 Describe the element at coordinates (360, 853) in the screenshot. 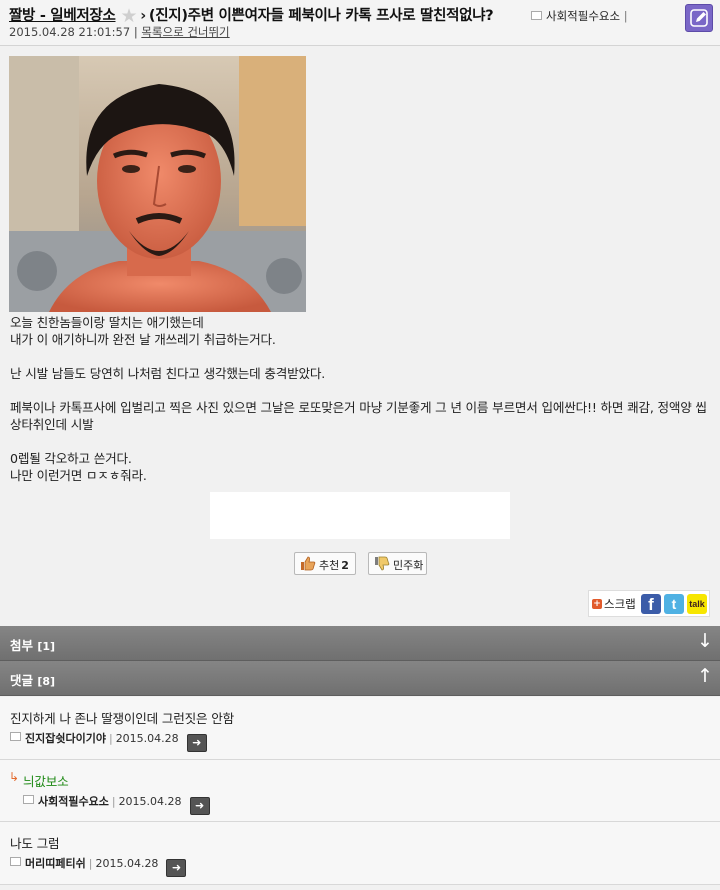

I see `comment-item: 나도 그럼 머리띠페티쉬 | 2015.04.28 ➜` at that location.